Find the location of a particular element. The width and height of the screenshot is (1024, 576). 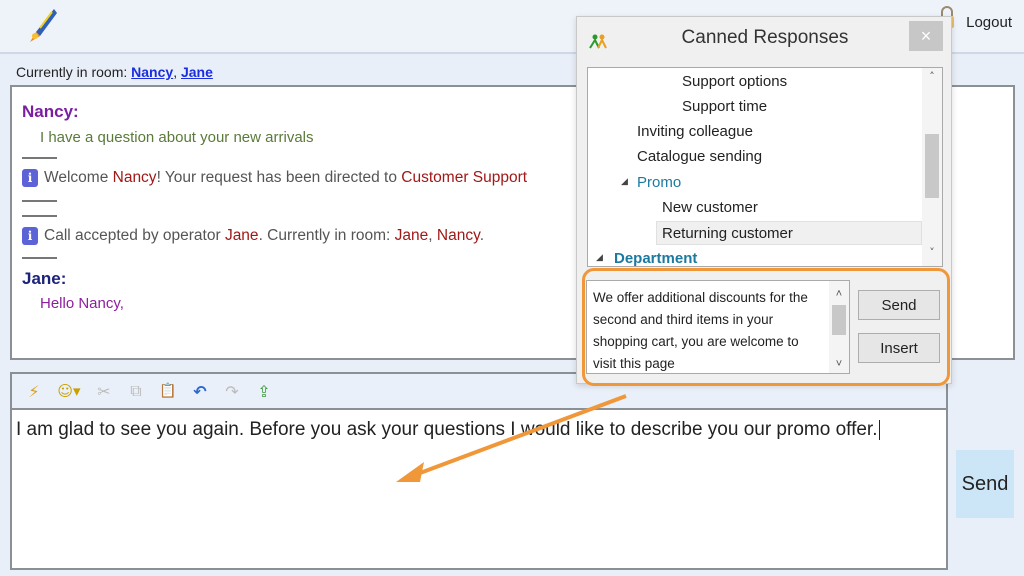

system-text: ! Your request has been directed to is located at coordinates (279, 177).